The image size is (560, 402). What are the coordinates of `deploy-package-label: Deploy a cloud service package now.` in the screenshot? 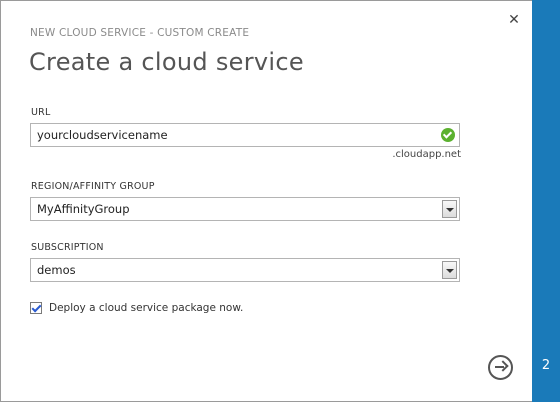 It's located at (146, 308).